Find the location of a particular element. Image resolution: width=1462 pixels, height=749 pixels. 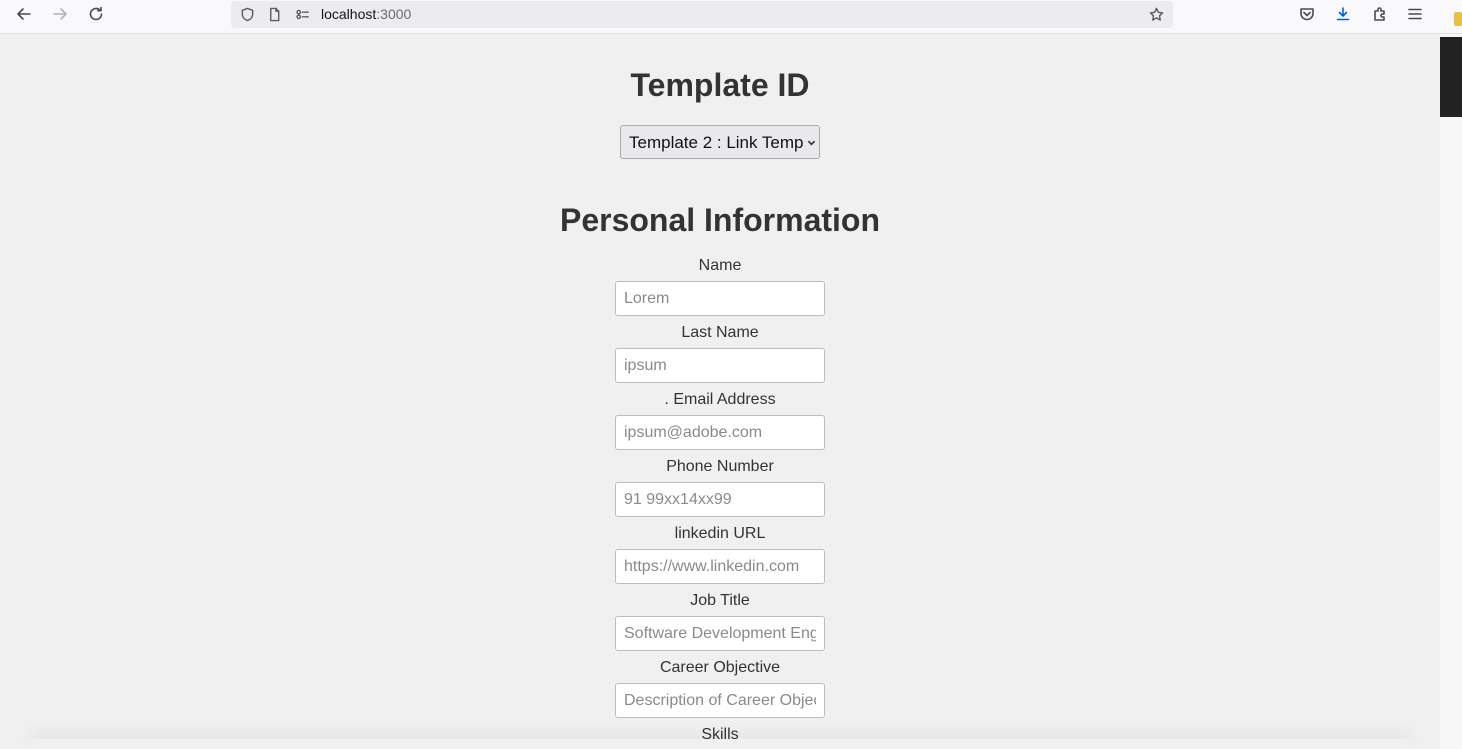

template-id-heading: Template ID is located at coordinates (720, 85).